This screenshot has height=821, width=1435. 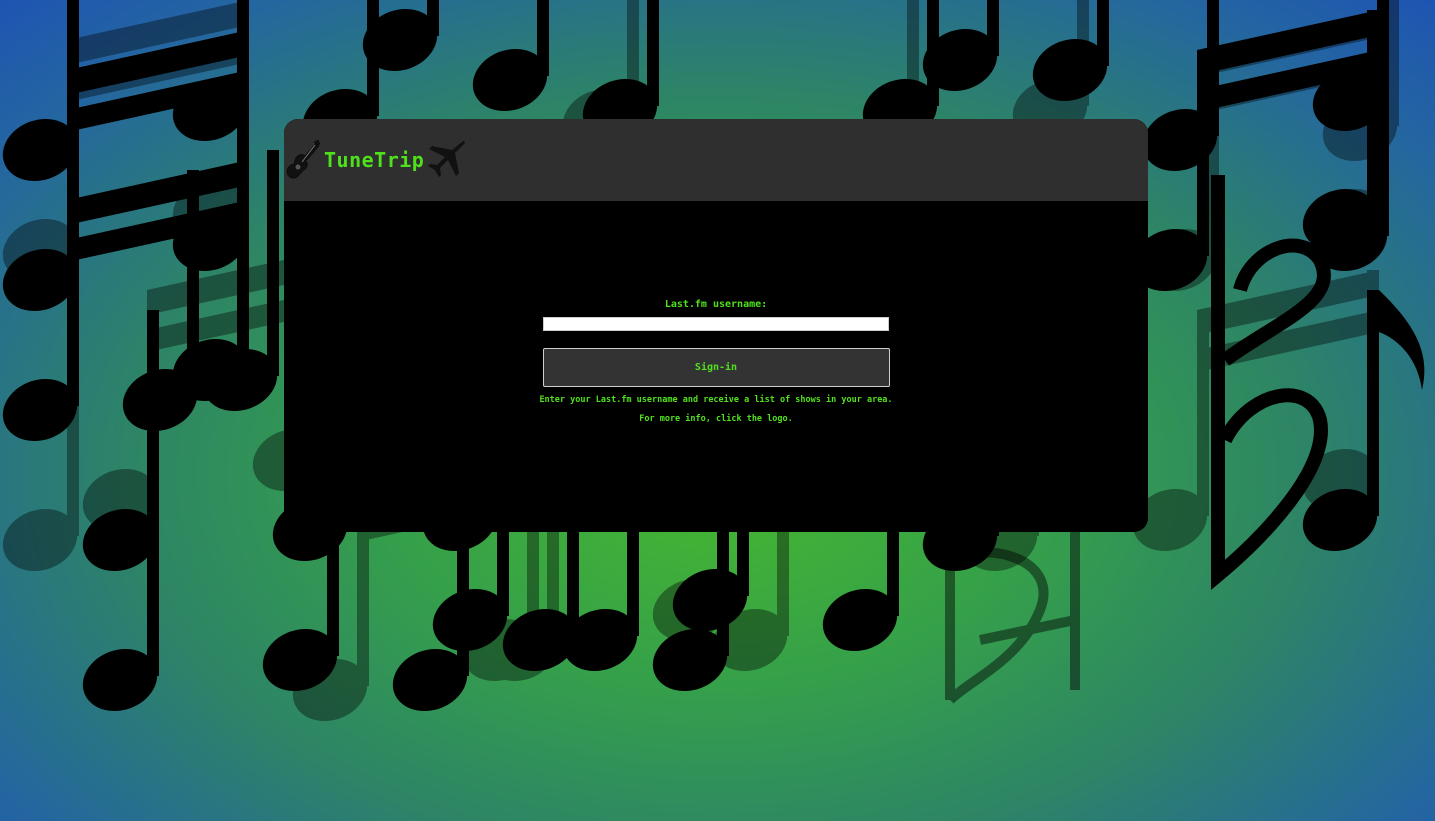 What do you see at coordinates (716, 304) in the screenshot?
I see `username-label: Last.fm username:` at bounding box center [716, 304].